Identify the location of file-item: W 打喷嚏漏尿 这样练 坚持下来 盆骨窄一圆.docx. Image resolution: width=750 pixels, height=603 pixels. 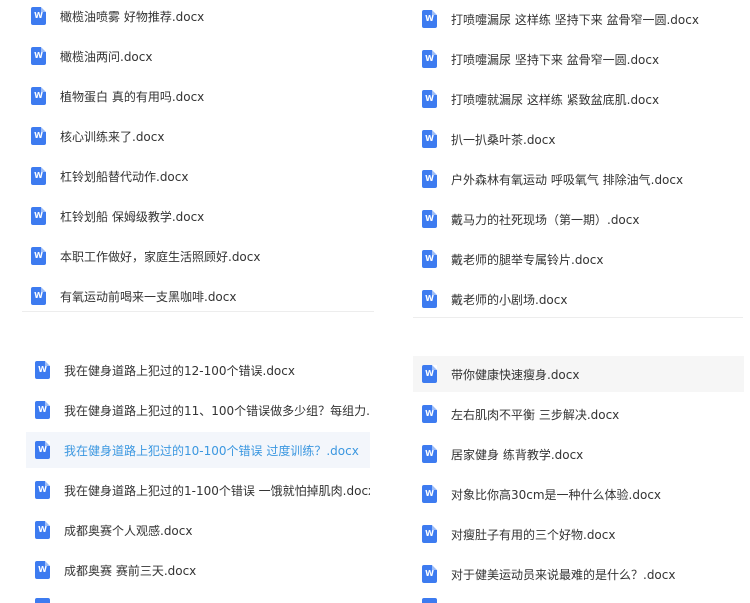
(578, 19).